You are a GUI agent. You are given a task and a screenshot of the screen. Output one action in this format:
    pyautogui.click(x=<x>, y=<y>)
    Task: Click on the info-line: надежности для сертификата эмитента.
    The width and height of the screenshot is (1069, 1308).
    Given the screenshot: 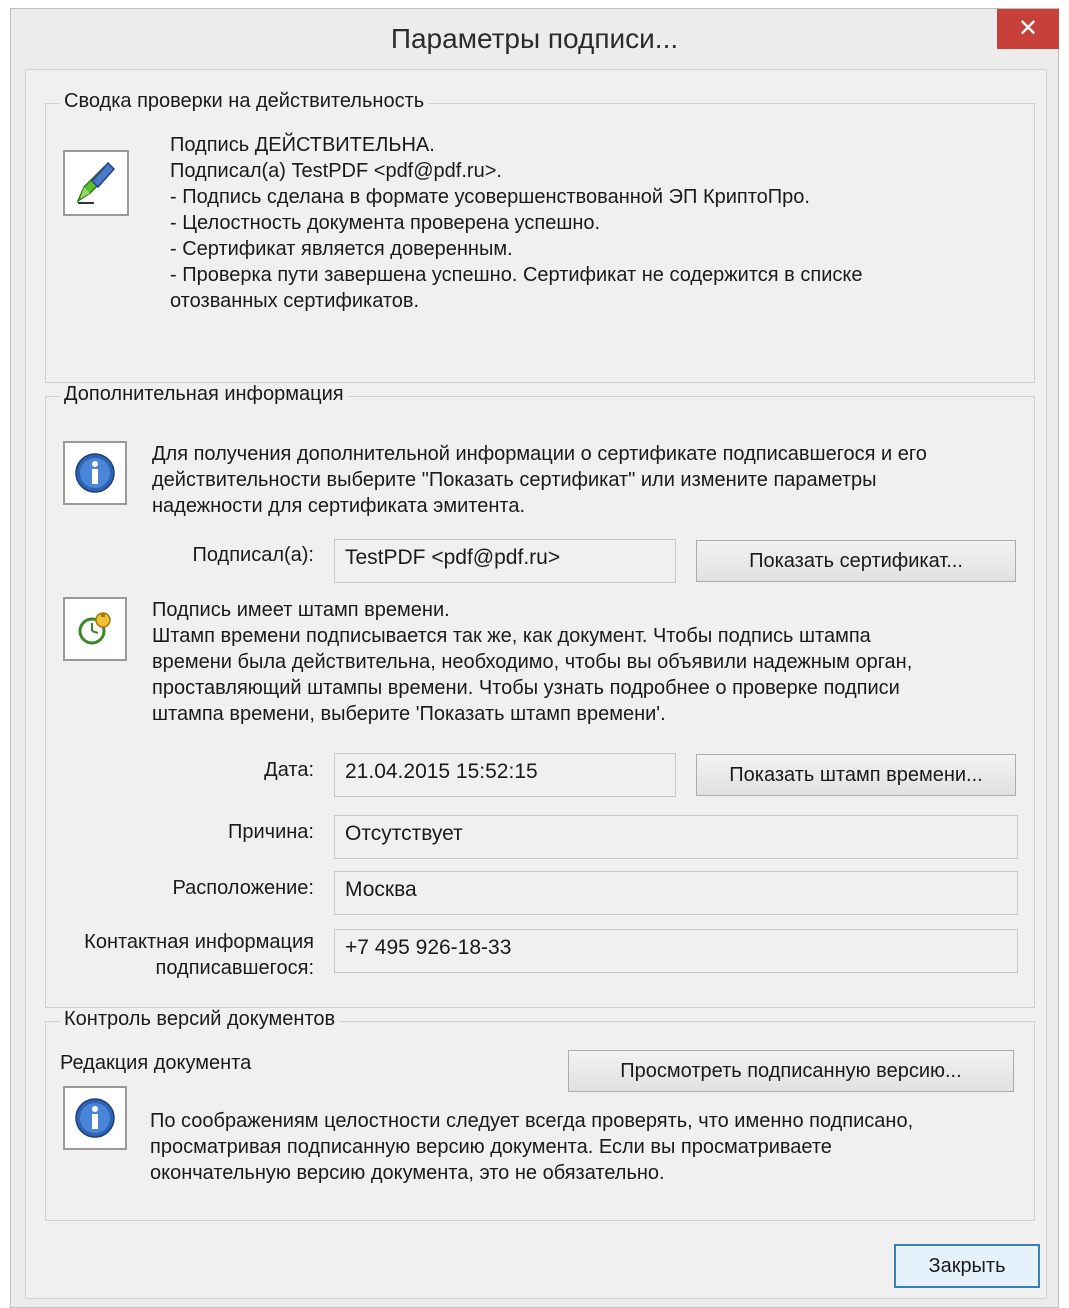 What is the action you would take?
    pyautogui.click(x=338, y=506)
    